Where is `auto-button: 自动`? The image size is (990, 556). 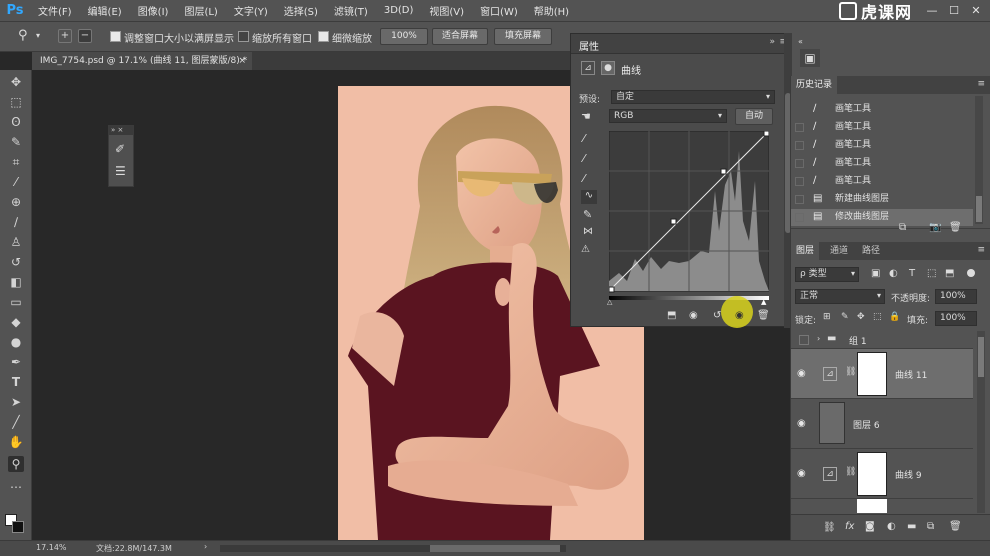 auto-button: 自动 is located at coordinates (754, 116).